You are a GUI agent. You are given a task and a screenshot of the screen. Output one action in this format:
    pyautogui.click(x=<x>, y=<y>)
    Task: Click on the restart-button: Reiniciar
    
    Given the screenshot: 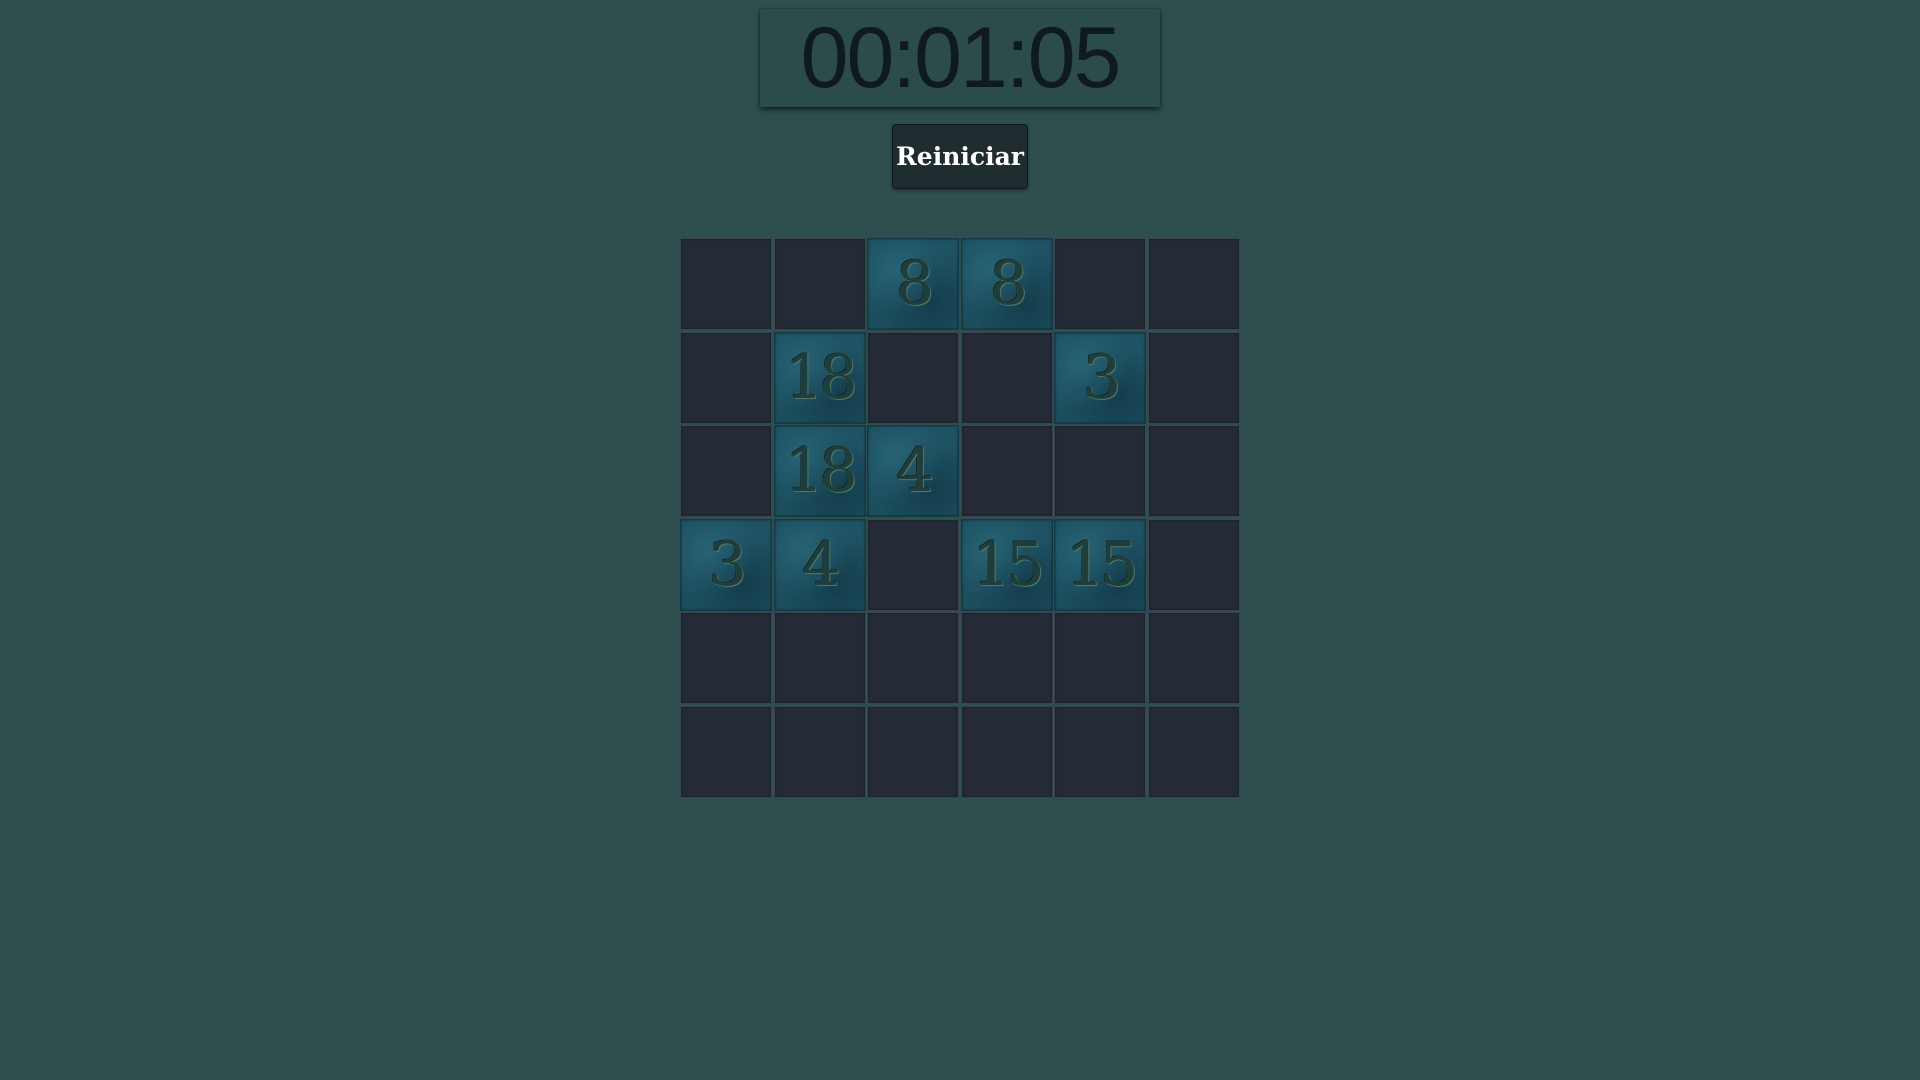 What is the action you would take?
    pyautogui.click(x=960, y=156)
    